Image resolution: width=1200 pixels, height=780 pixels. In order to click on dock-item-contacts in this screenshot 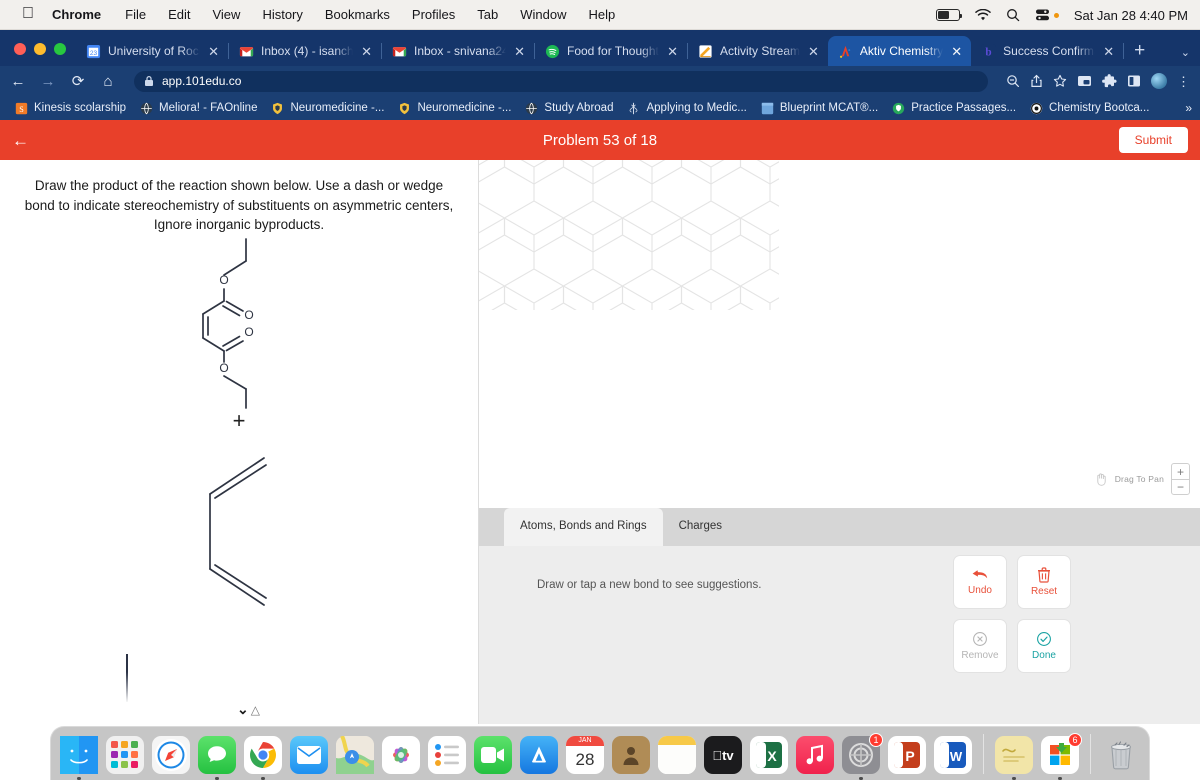, I will do `click(631, 758)`.